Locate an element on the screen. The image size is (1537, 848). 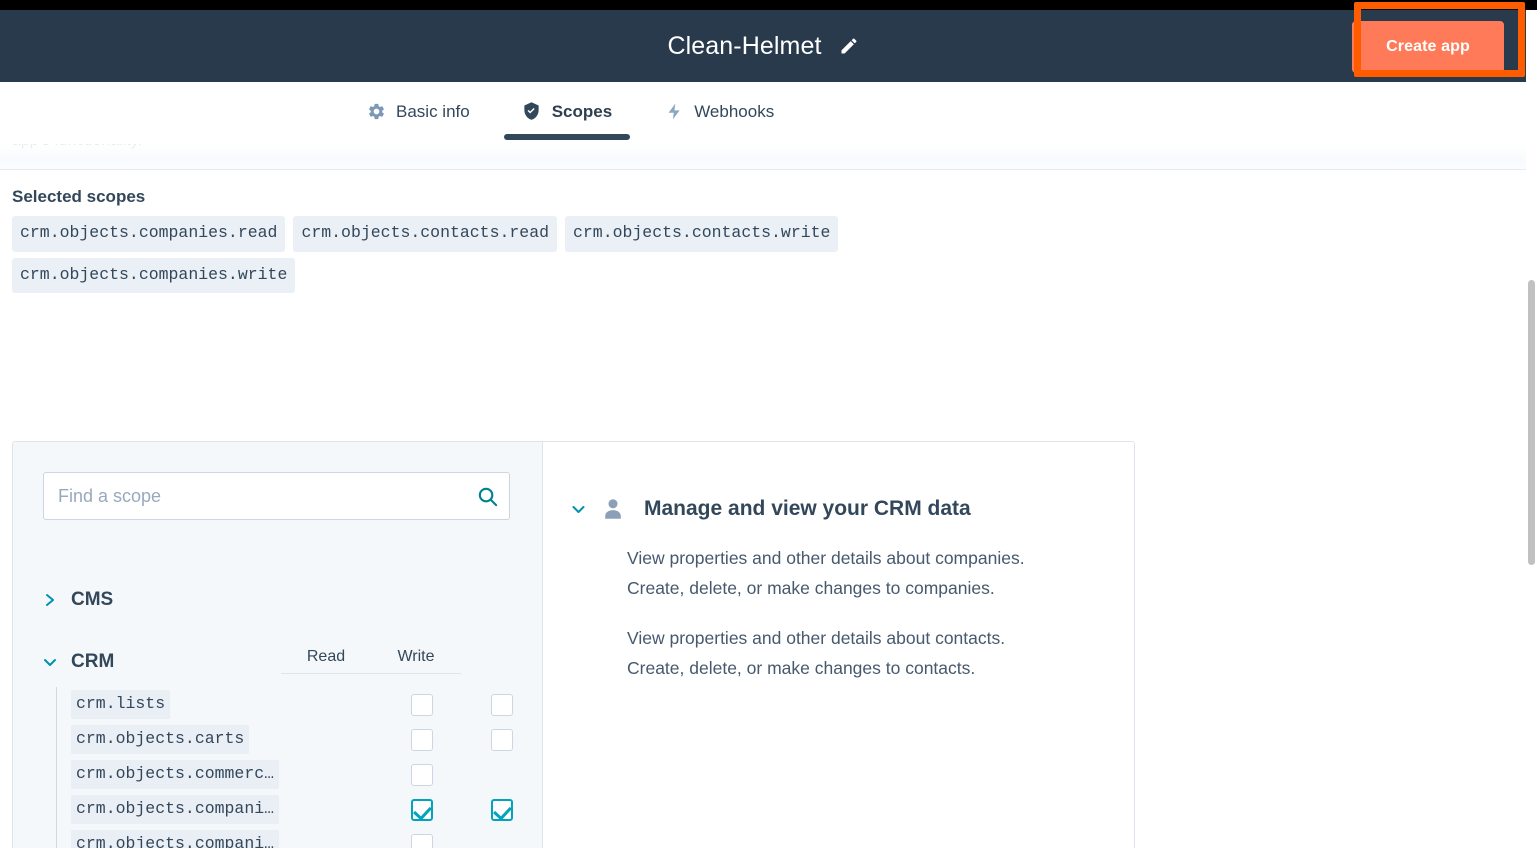
column-header-write: Write is located at coordinates (416, 656).